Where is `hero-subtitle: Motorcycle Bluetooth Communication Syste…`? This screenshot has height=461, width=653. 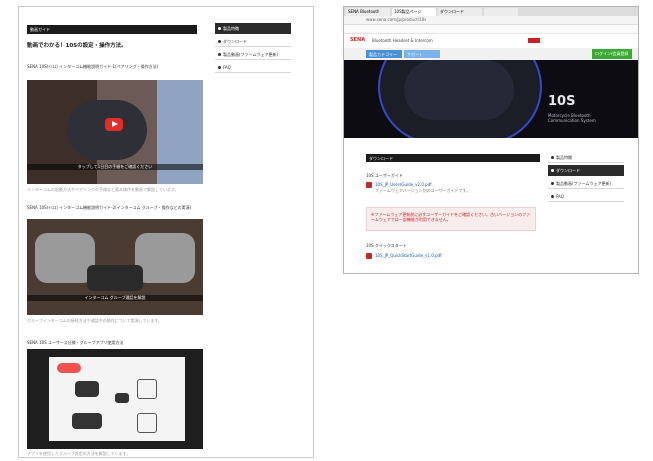 hero-subtitle: Motorcycle Bluetooth Communication Syste… is located at coordinates (572, 118).